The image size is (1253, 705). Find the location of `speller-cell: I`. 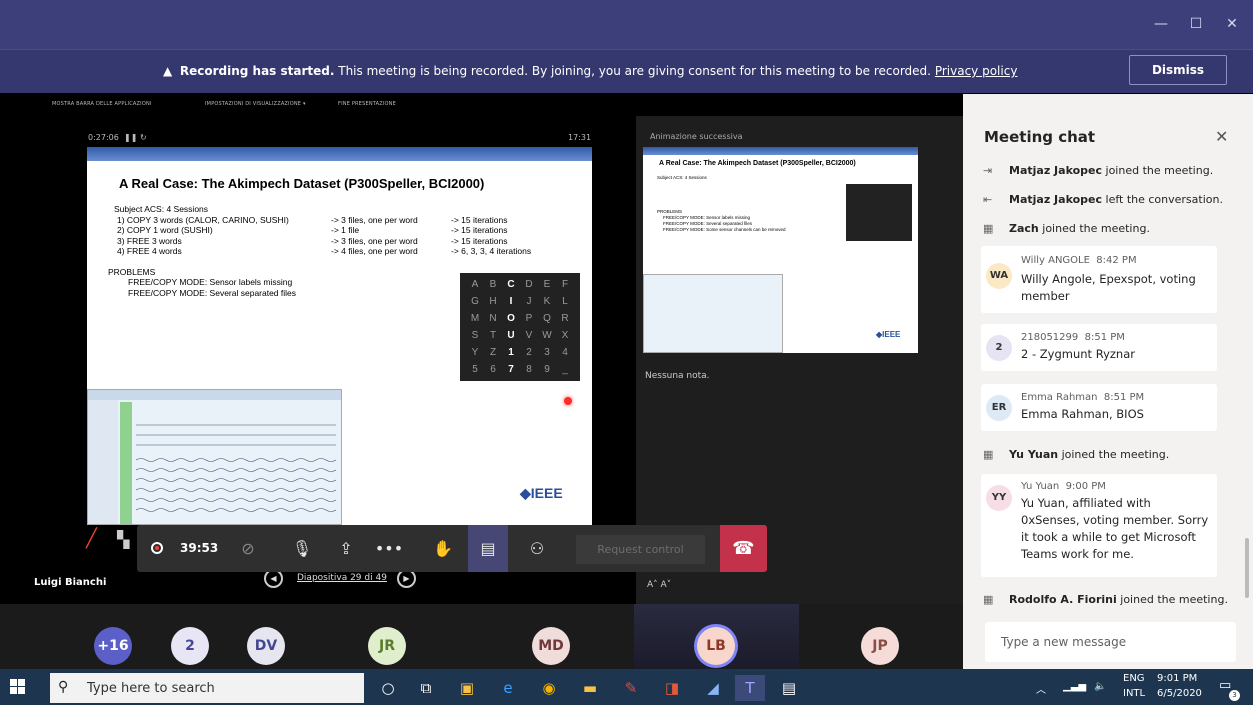

speller-cell: I is located at coordinates (511, 301).